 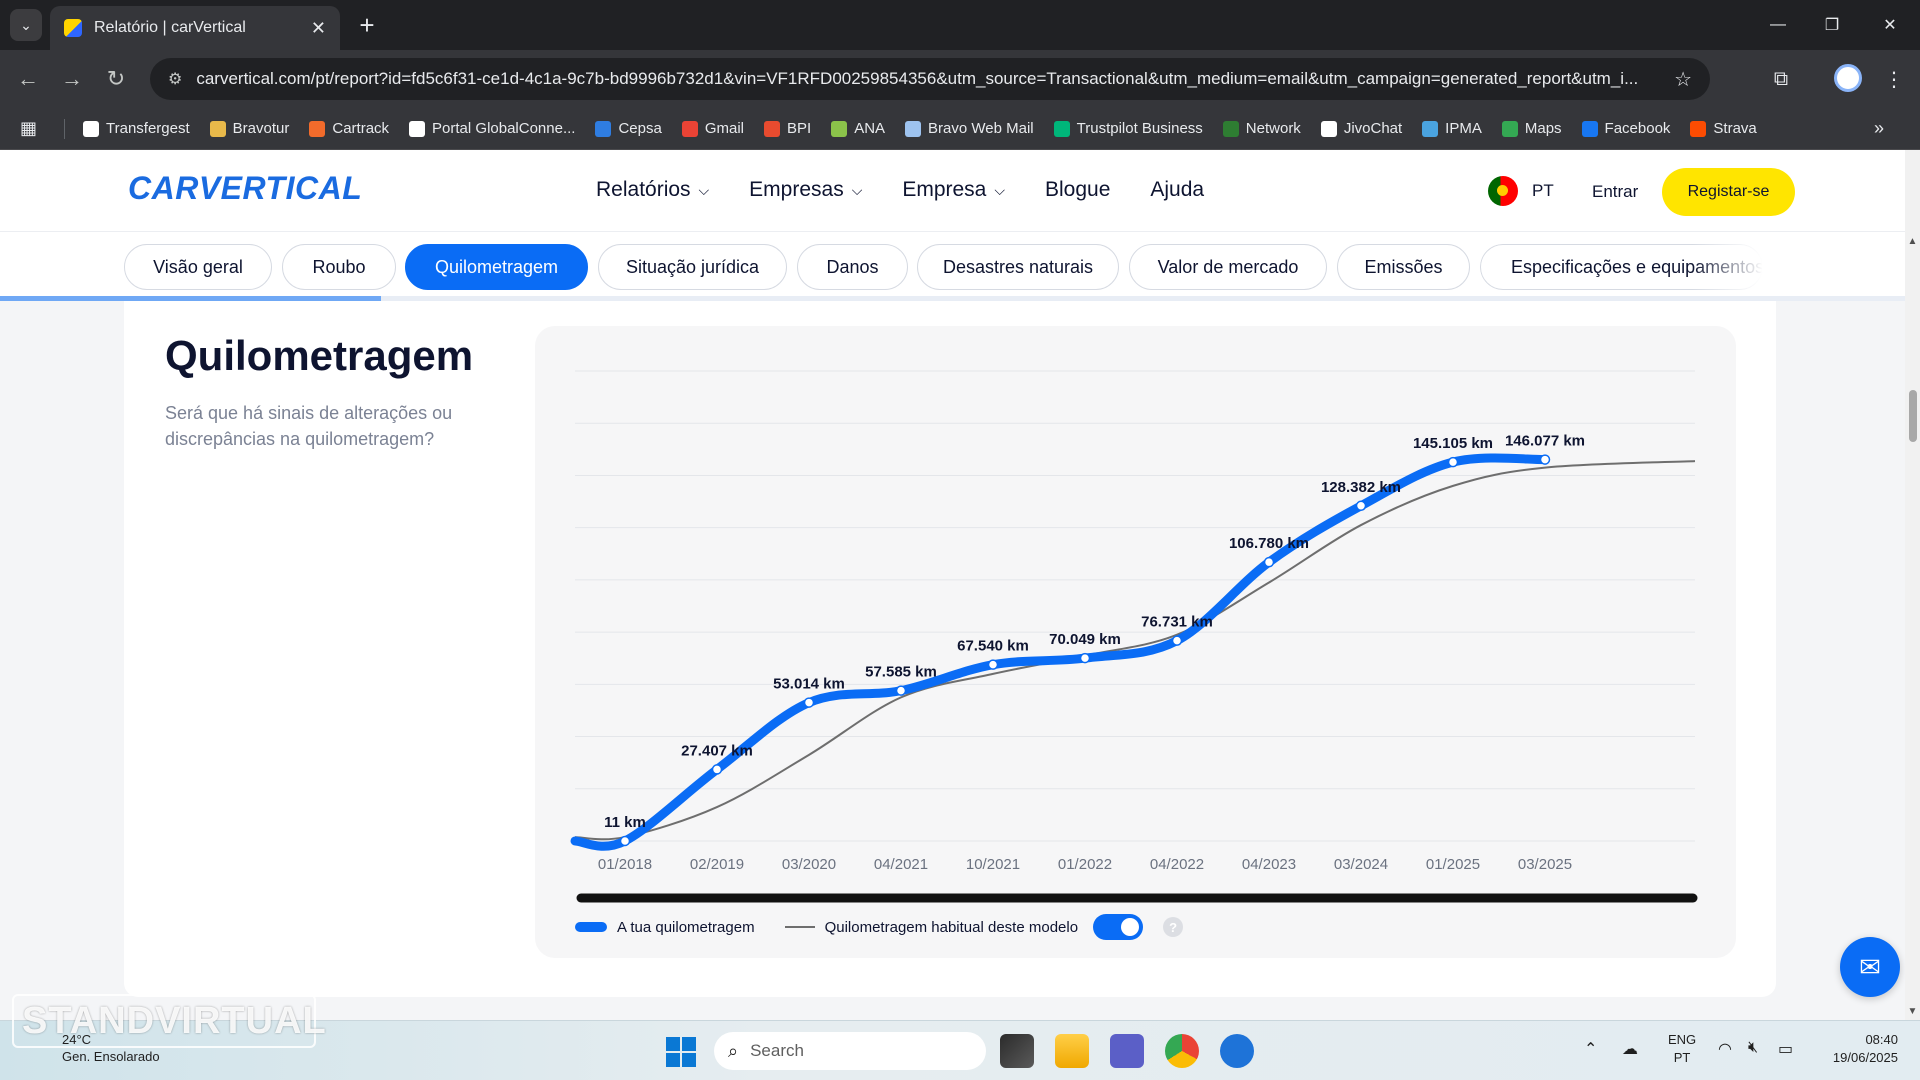 I want to click on scroll-thumb, so click(x=1913, y=416).